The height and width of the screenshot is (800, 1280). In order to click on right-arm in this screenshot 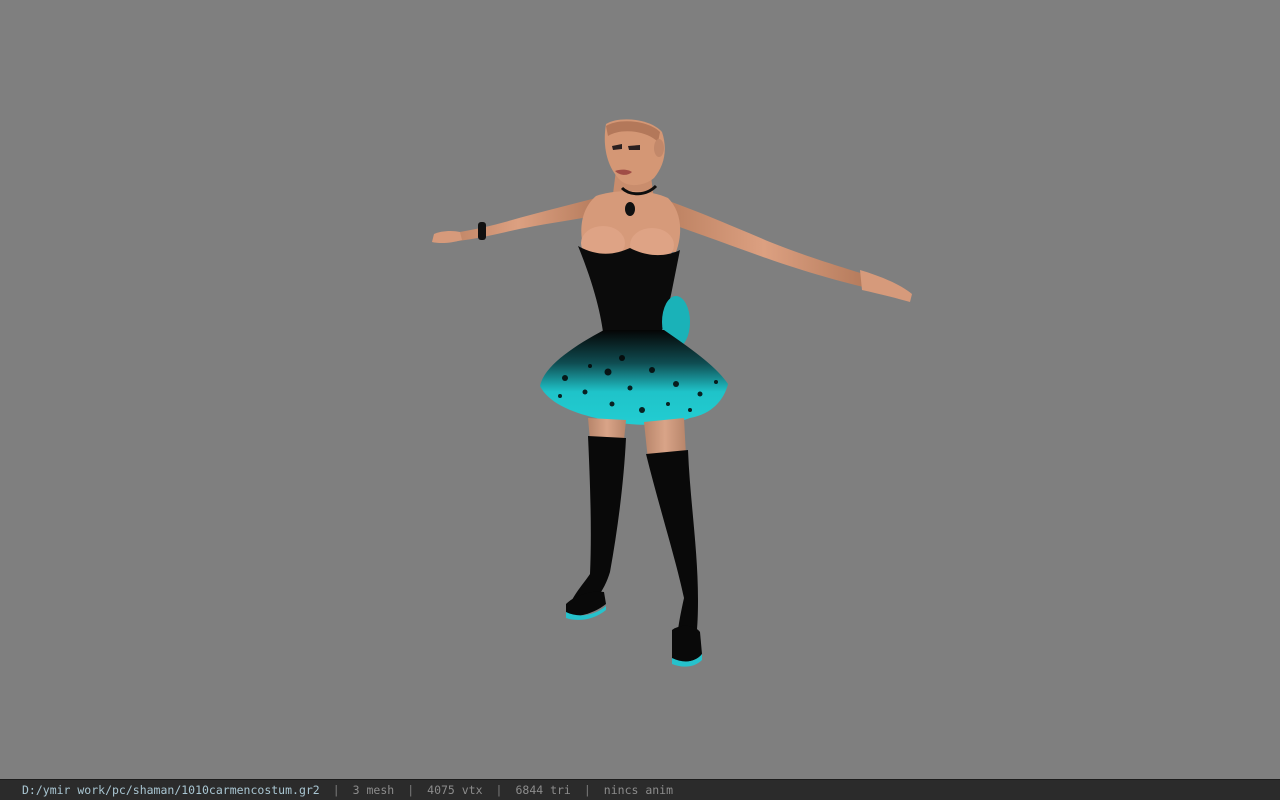, I will do `click(764, 243)`.